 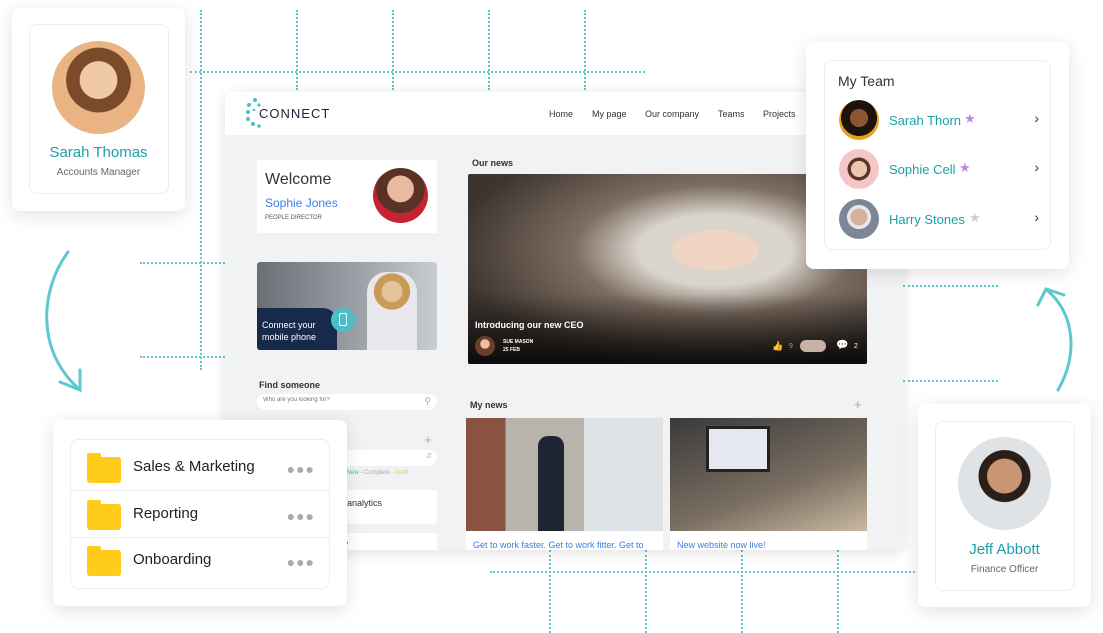 I want to click on nav-our-company: Our company, so click(x=672, y=114).